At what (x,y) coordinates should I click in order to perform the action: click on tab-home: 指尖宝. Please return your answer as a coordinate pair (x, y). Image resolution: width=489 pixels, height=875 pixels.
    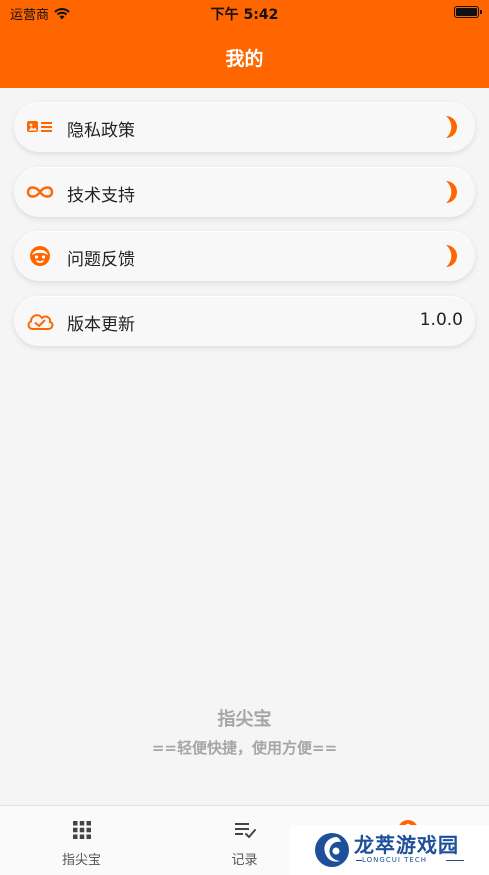
    Looking at the image, I should click on (81, 840).